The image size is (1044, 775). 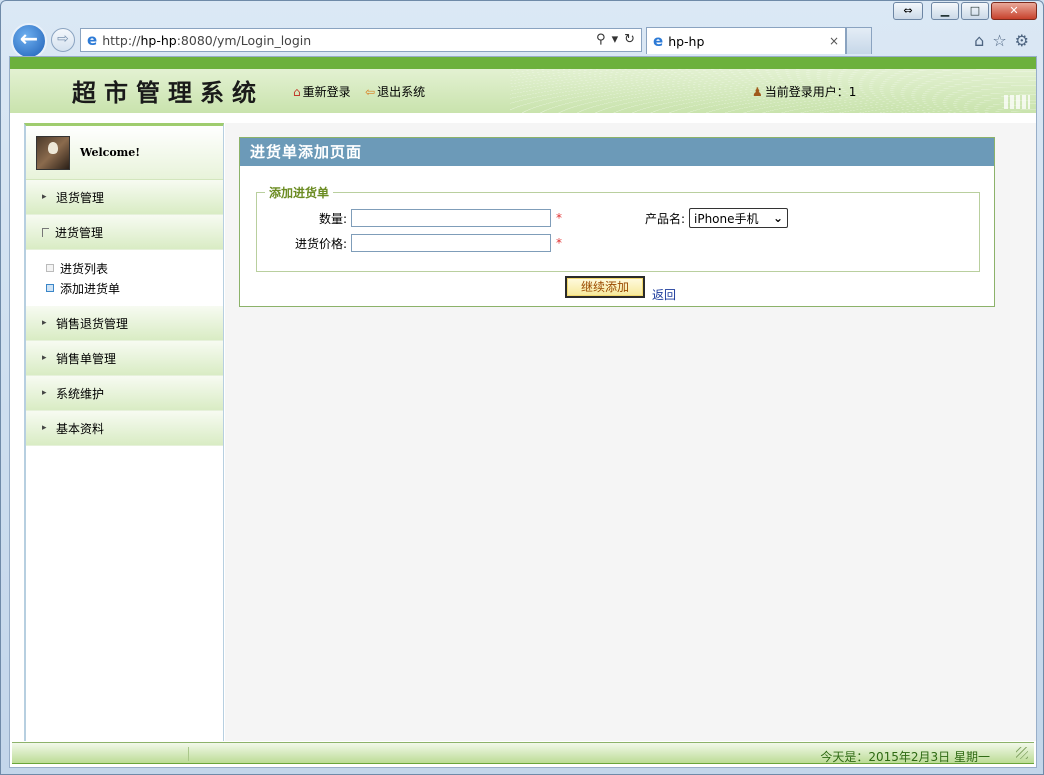 What do you see at coordinates (158, 40) in the screenshot?
I see `url-host: hp-hp` at bounding box center [158, 40].